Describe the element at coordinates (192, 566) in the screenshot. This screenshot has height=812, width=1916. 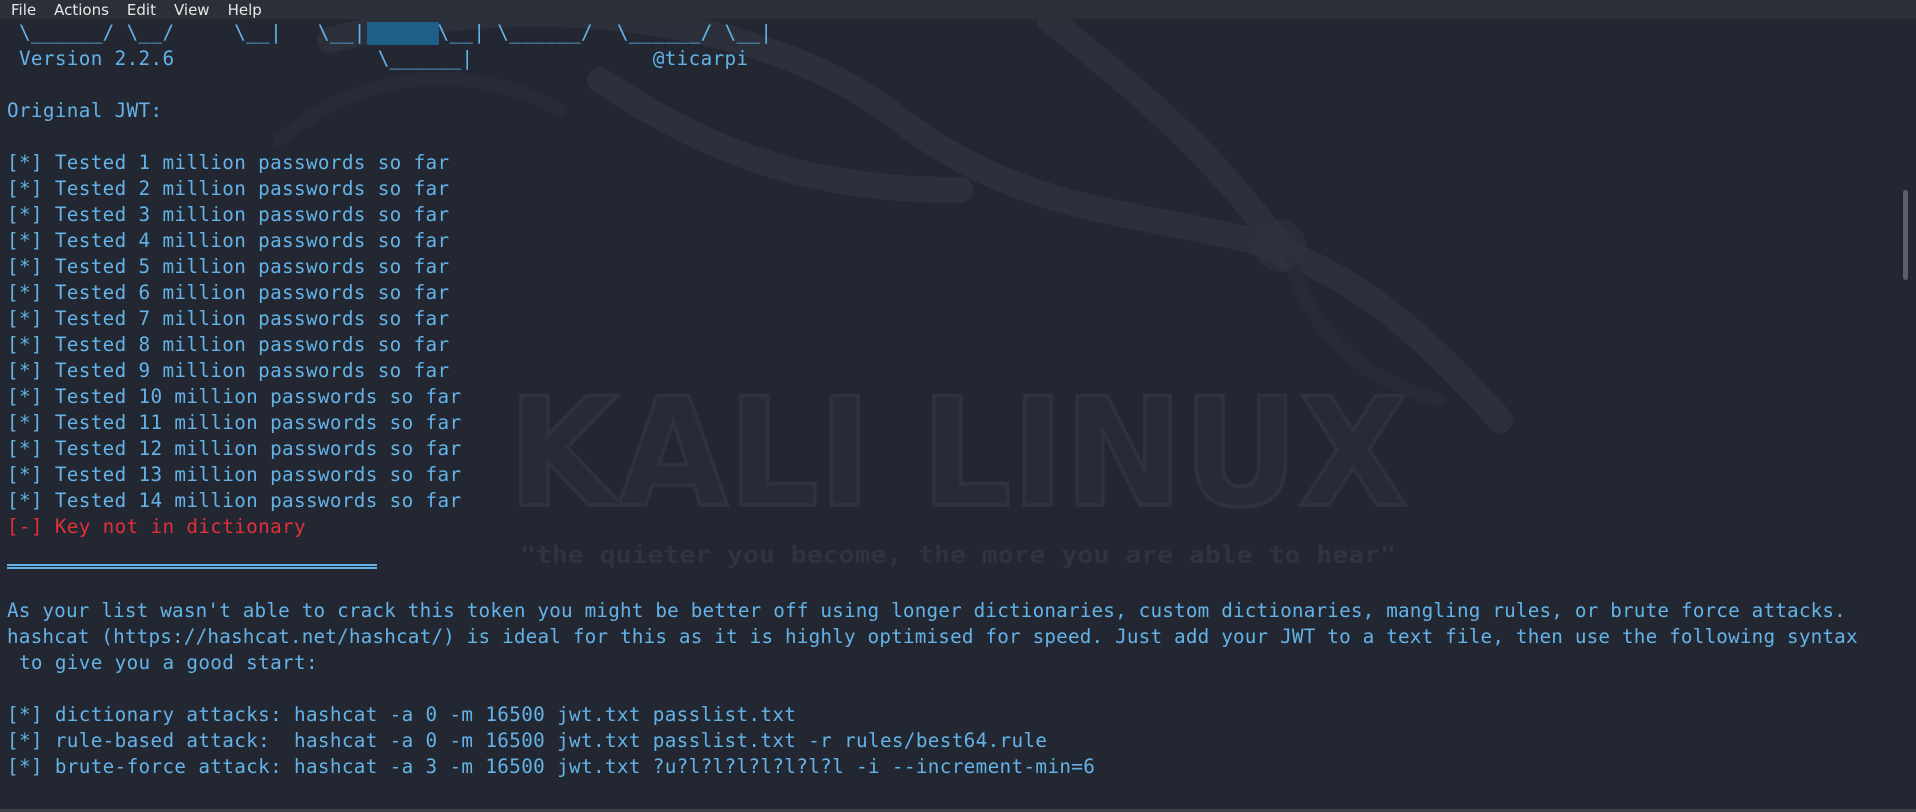
I see `section-divider` at that location.